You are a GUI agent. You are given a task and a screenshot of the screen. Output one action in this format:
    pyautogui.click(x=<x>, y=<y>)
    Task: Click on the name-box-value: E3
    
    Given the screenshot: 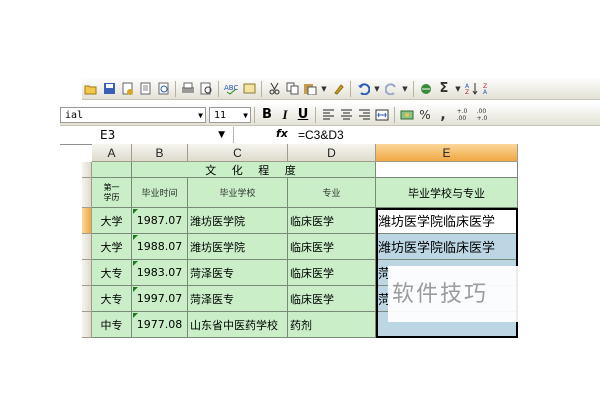 What is the action you would take?
    pyautogui.click(x=108, y=135)
    